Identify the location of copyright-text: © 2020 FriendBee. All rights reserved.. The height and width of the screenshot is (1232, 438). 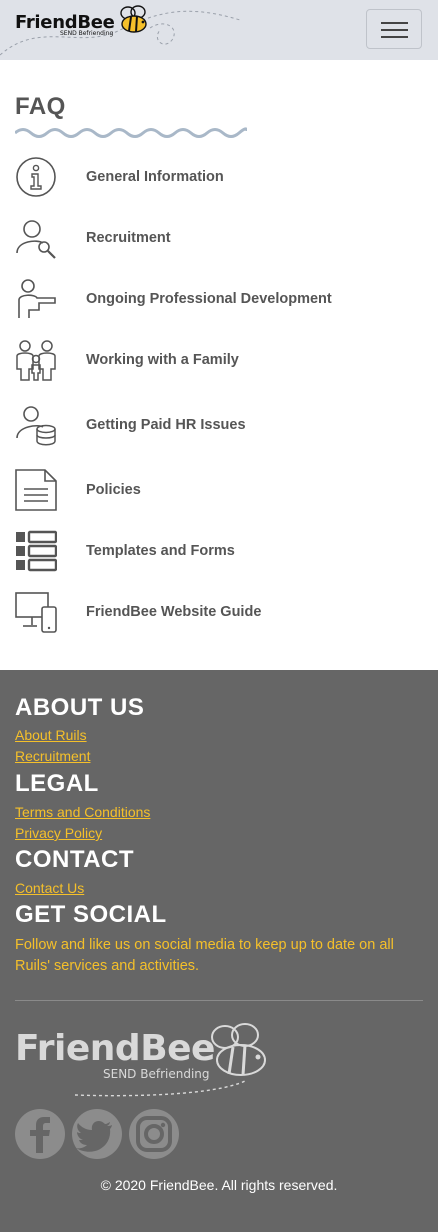
(219, 1185).